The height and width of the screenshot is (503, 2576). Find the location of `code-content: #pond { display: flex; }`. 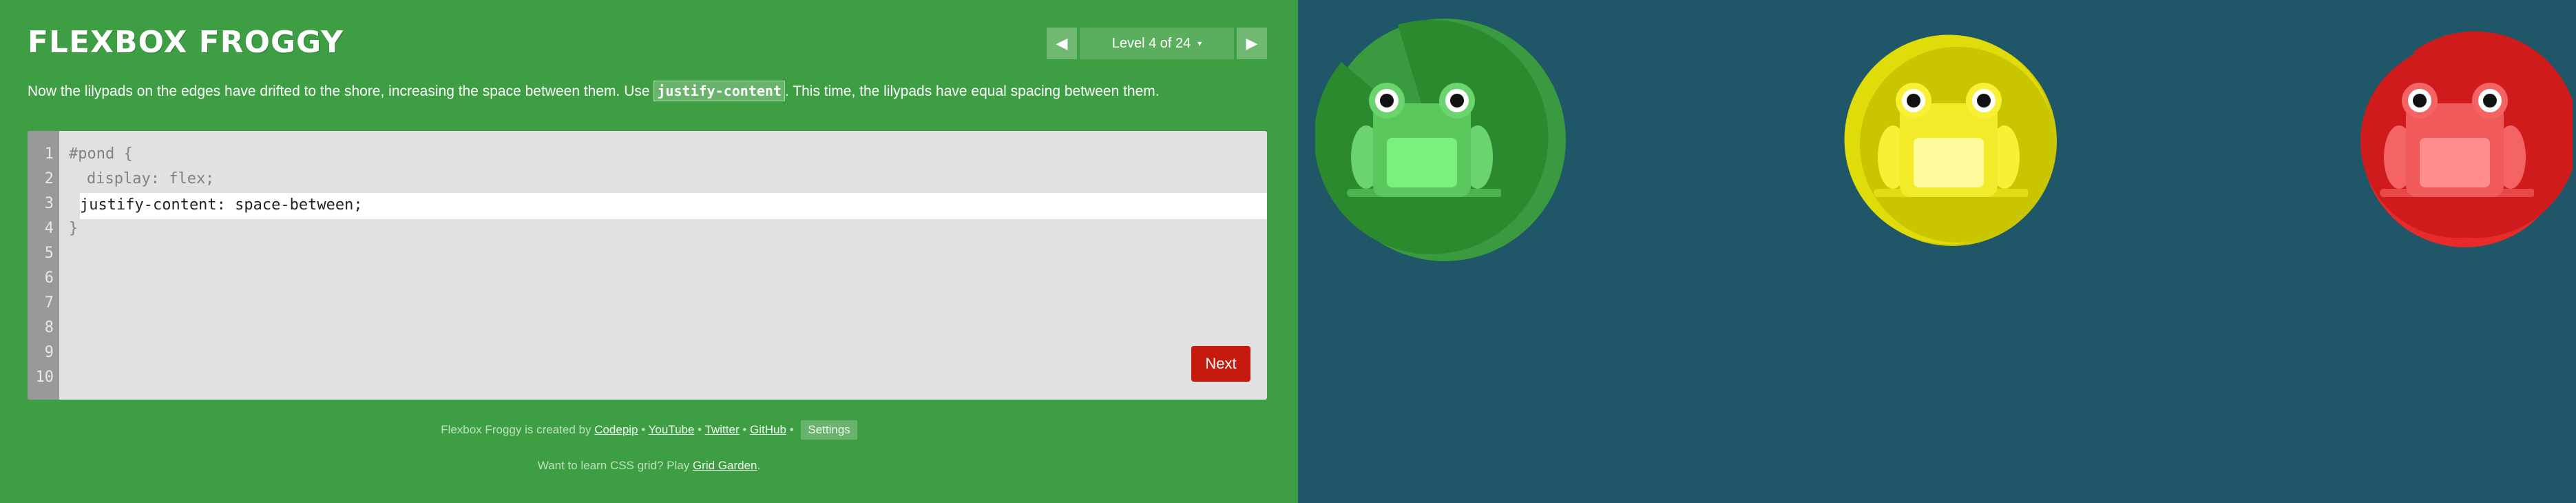

code-content: #pond { display: flex; } is located at coordinates (663, 192).